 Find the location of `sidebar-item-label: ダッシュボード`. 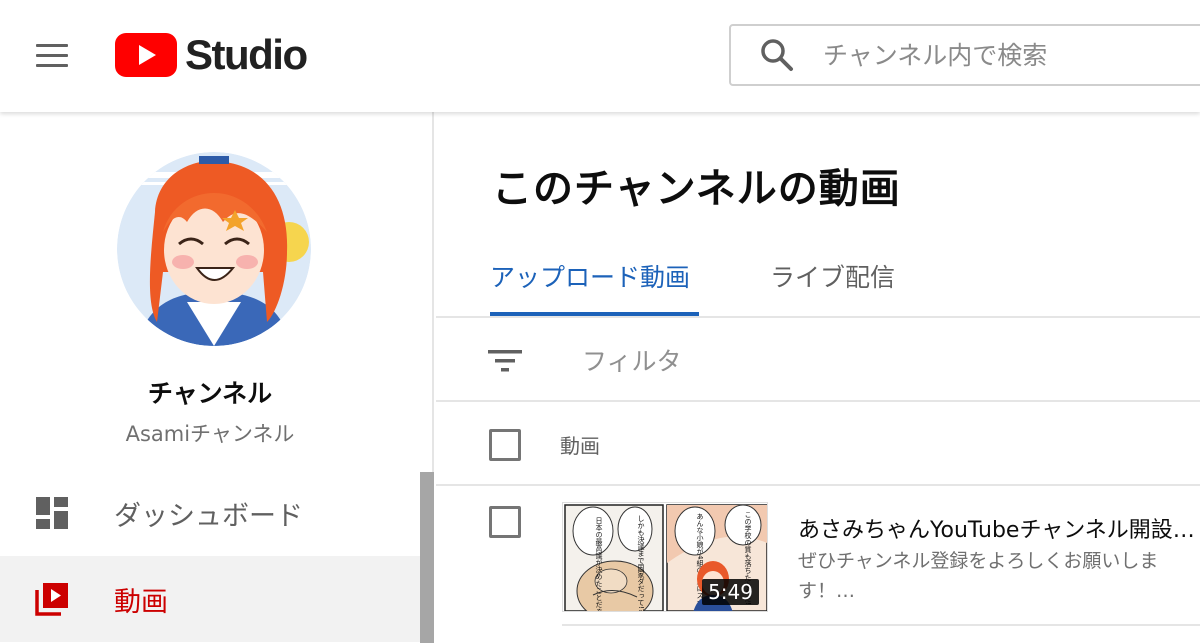

sidebar-item-label: ダッシュボード is located at coordinates (208, 516).